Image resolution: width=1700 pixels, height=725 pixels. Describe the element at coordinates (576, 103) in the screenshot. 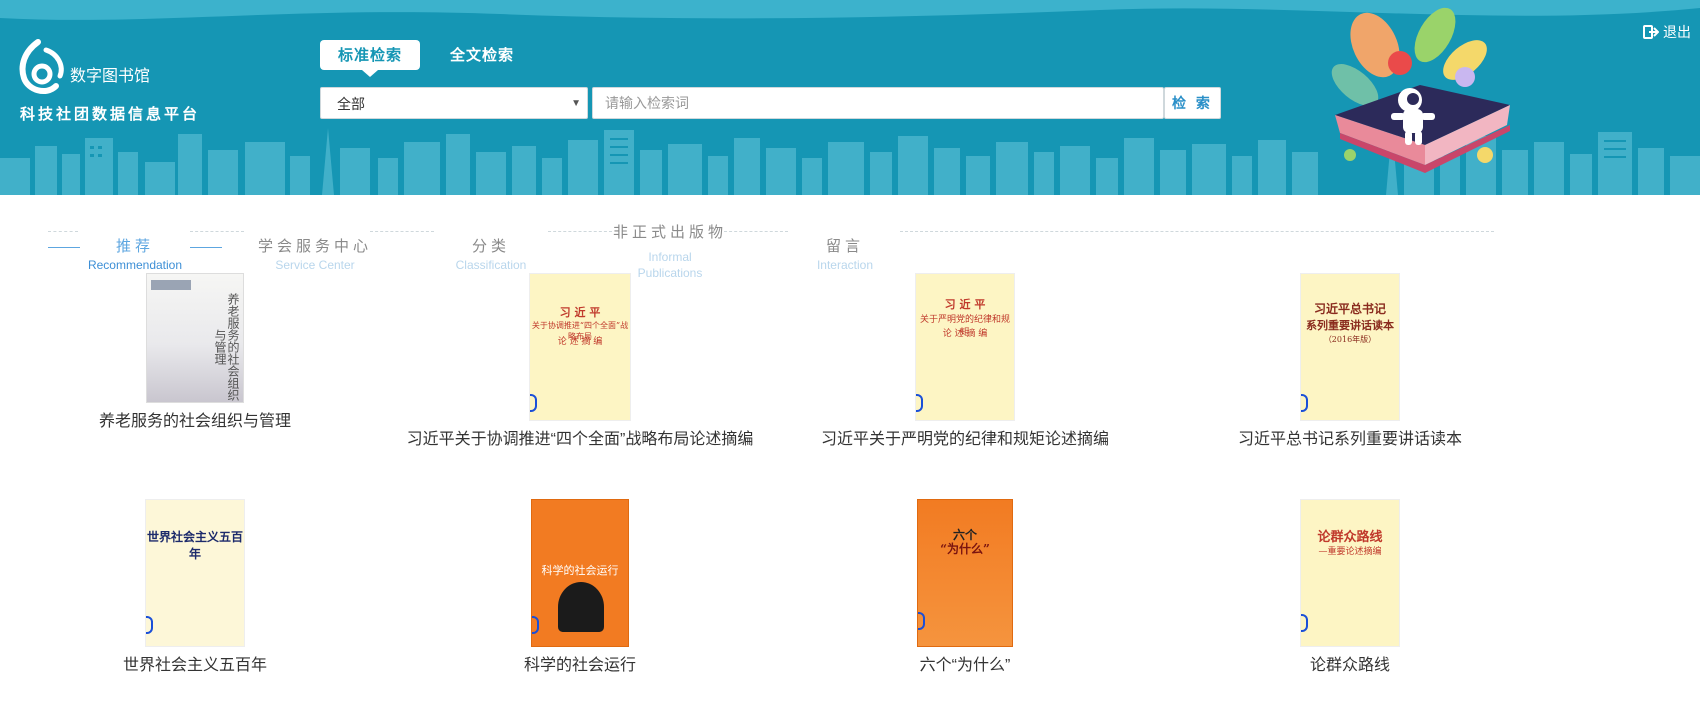

I see `dropdown-caret-icon: ▼` at that location.